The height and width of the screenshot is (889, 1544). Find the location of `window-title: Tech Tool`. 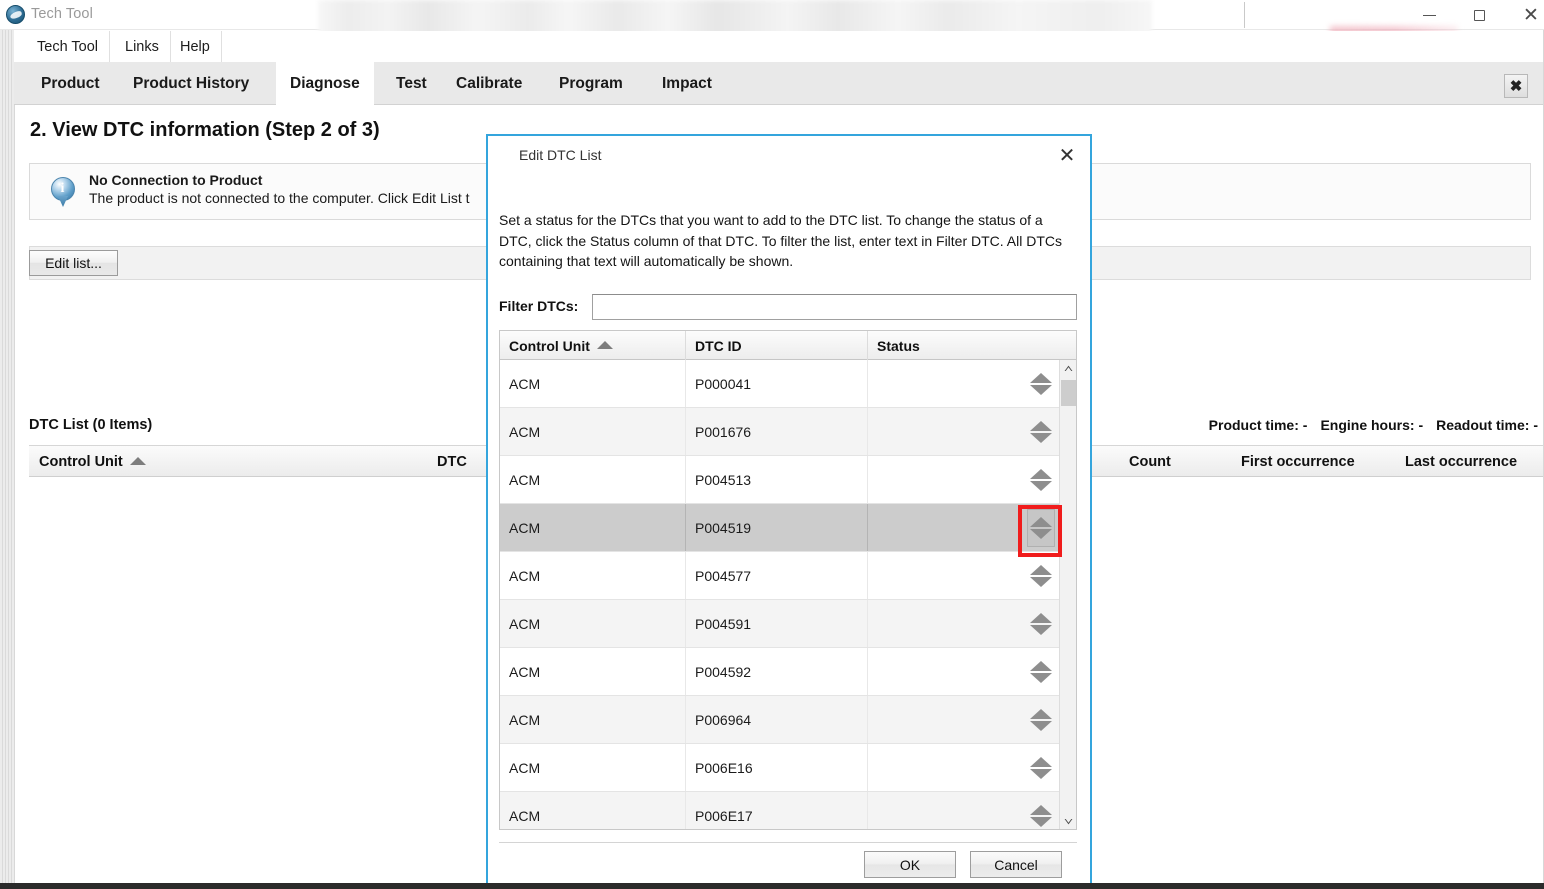

window-title: Tech Tool is located at coordinates (62, 14).